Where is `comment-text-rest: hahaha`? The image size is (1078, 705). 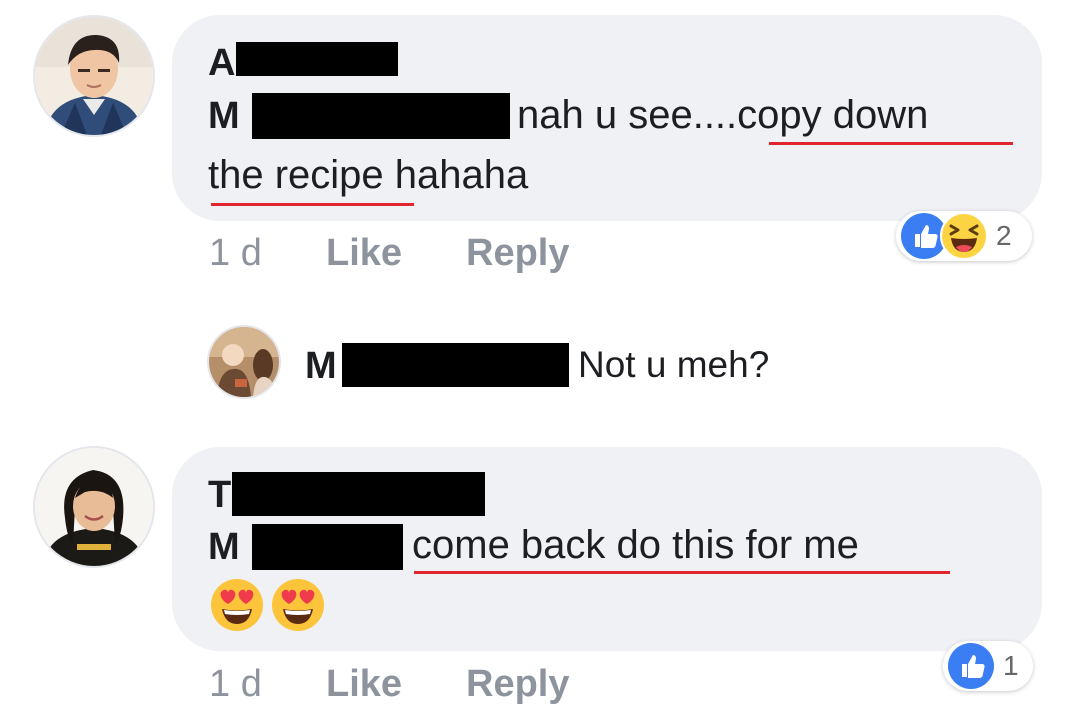 comment-text-rest: hahaha is located at coordinates (456, 175).